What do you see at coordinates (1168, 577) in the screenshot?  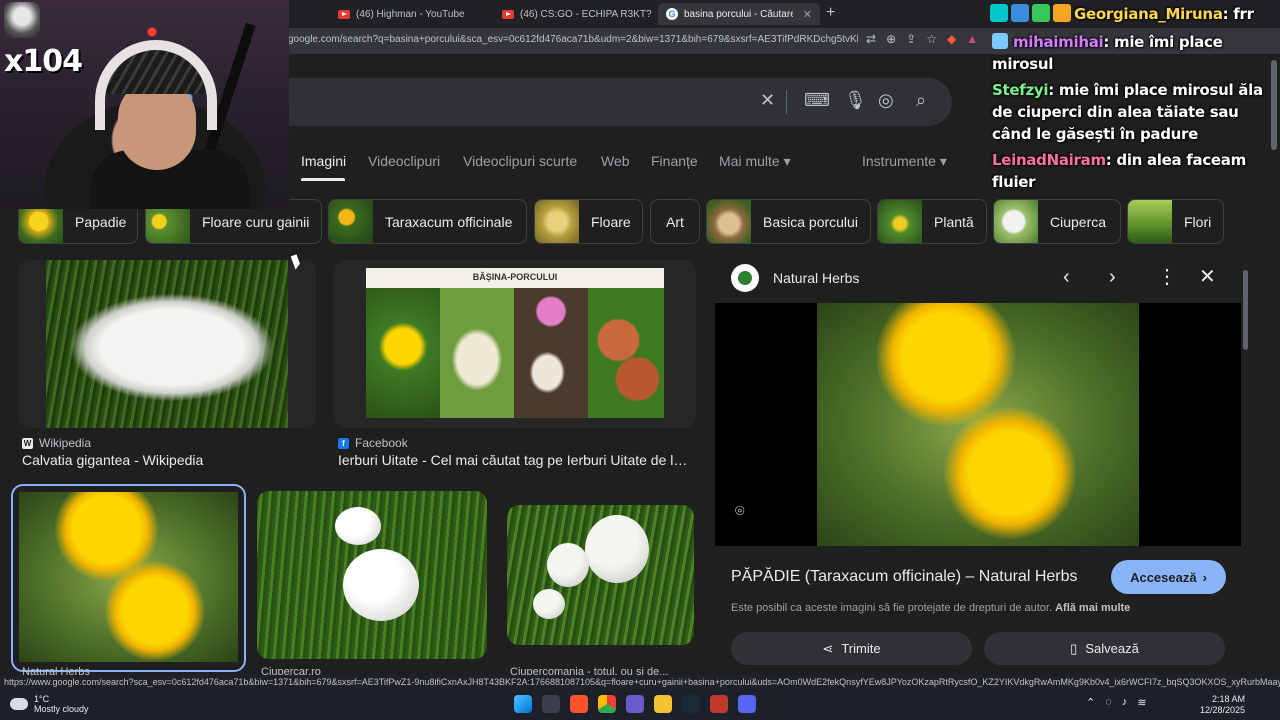 I see `visit-button: Accesează ›` at bounding box center [1168, 577].